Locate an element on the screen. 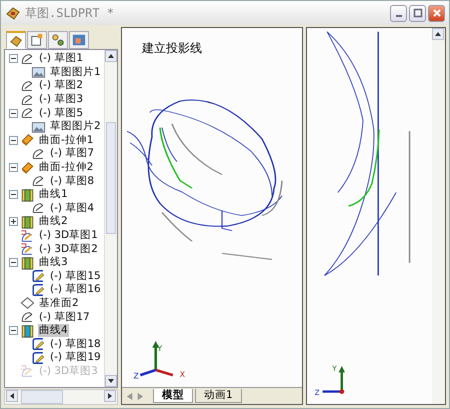 This screenshot has height=409, width=450. tree-item: 曲线3 is located at coordinates (53, 263).